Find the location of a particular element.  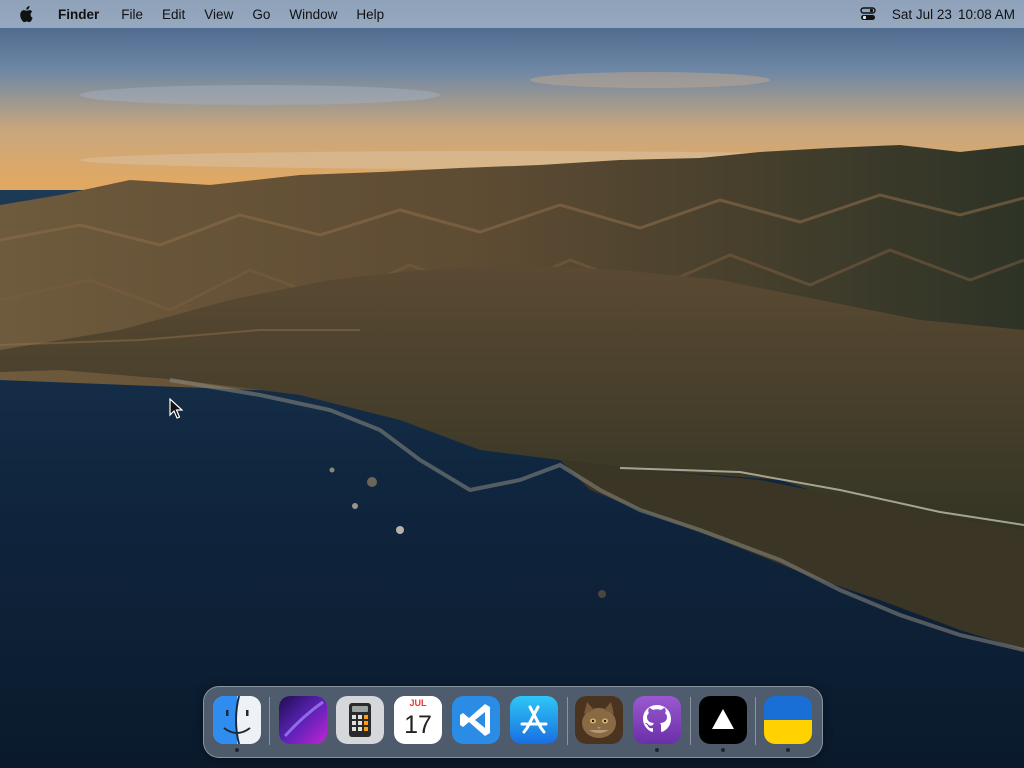

calendar-day: 17 is located at coordinates (418, 725).